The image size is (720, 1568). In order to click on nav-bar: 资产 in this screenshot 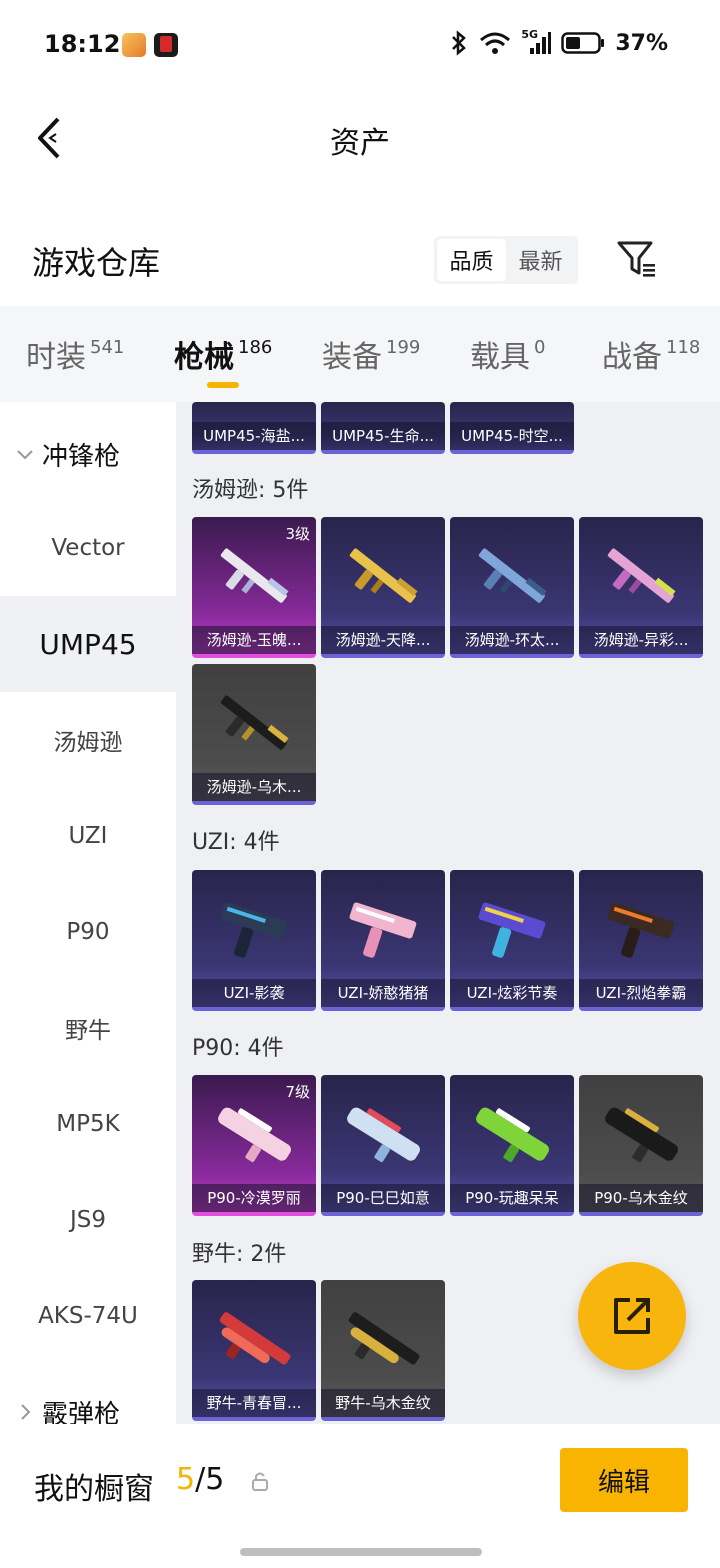, I will do `click(360, 138)`.